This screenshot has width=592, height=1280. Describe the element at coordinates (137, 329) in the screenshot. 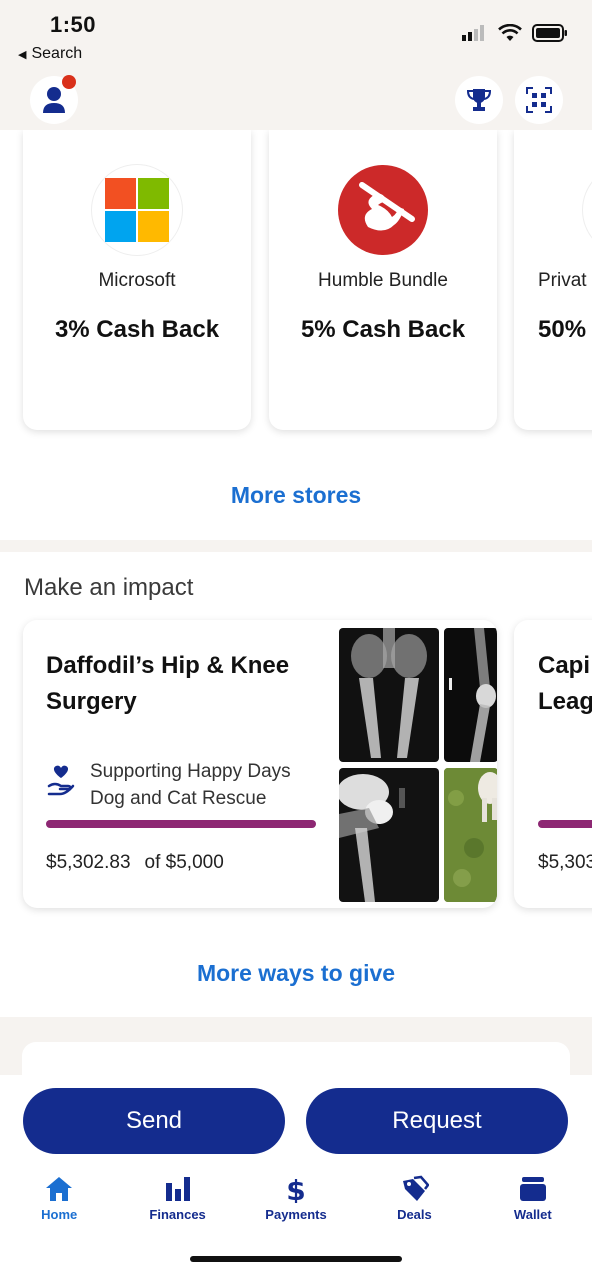

I see `store-cashback: 3% Cash Back` at that location.